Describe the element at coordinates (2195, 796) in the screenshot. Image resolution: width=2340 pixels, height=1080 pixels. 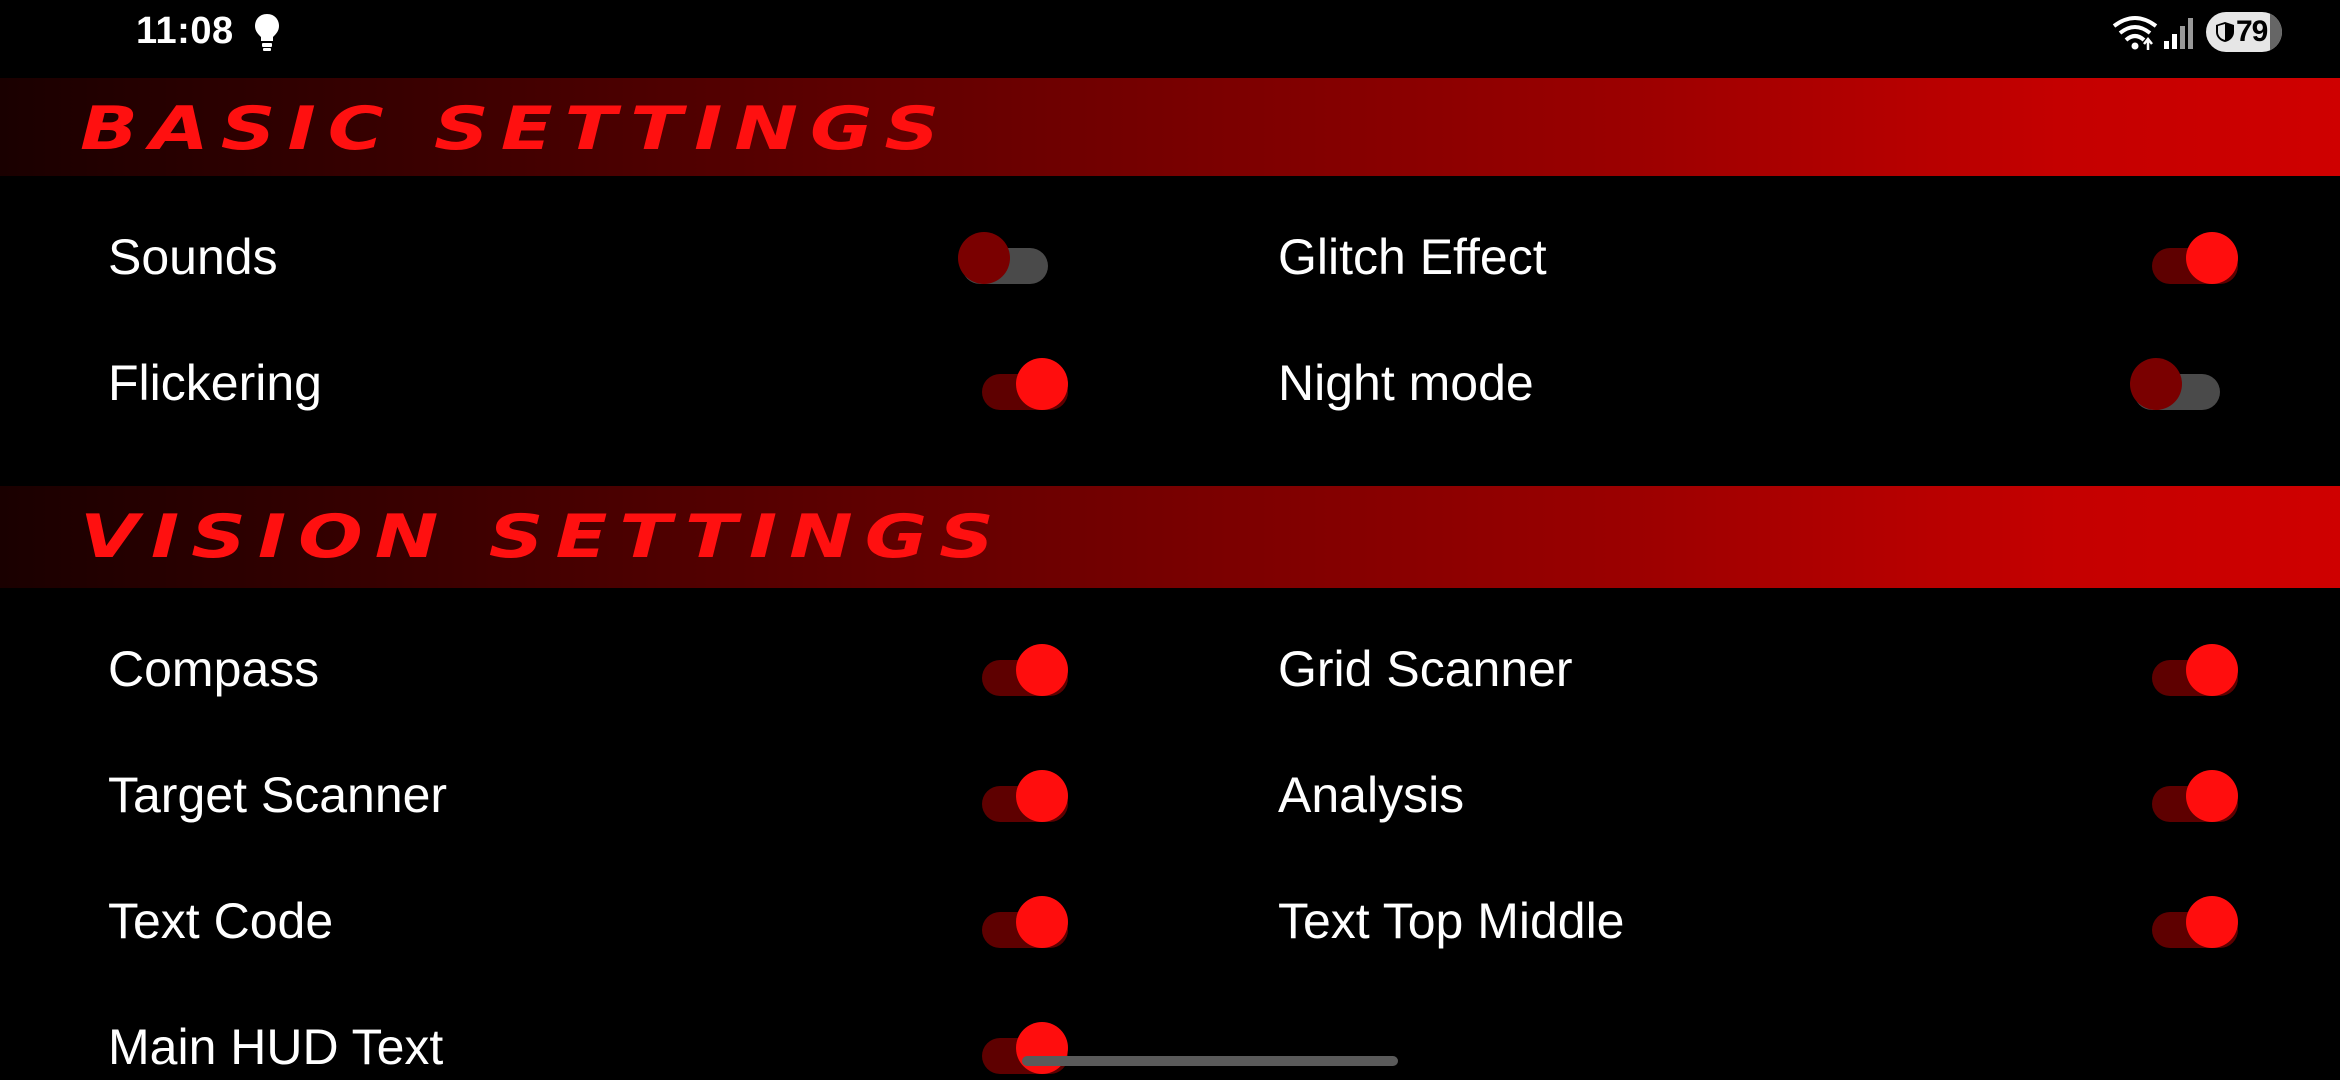
I see `analysis-toggle` at that location.